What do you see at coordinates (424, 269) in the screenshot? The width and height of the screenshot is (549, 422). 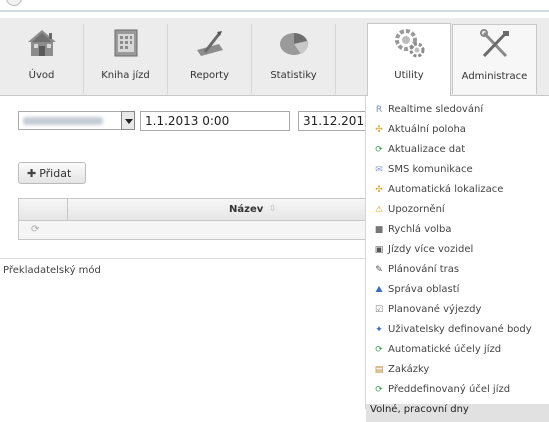 I see `utility-menu-item-label: Plánování tras` at bounding box center [424, 269].